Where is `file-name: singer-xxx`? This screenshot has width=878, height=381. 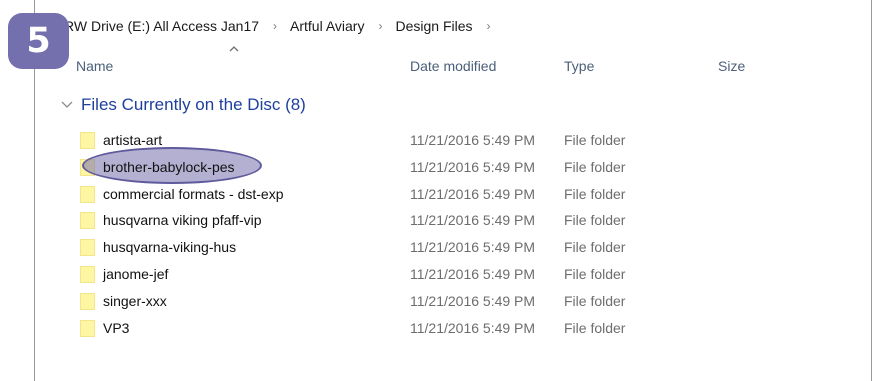
file-name: singer-xxx is located at coordinates (135, 301).